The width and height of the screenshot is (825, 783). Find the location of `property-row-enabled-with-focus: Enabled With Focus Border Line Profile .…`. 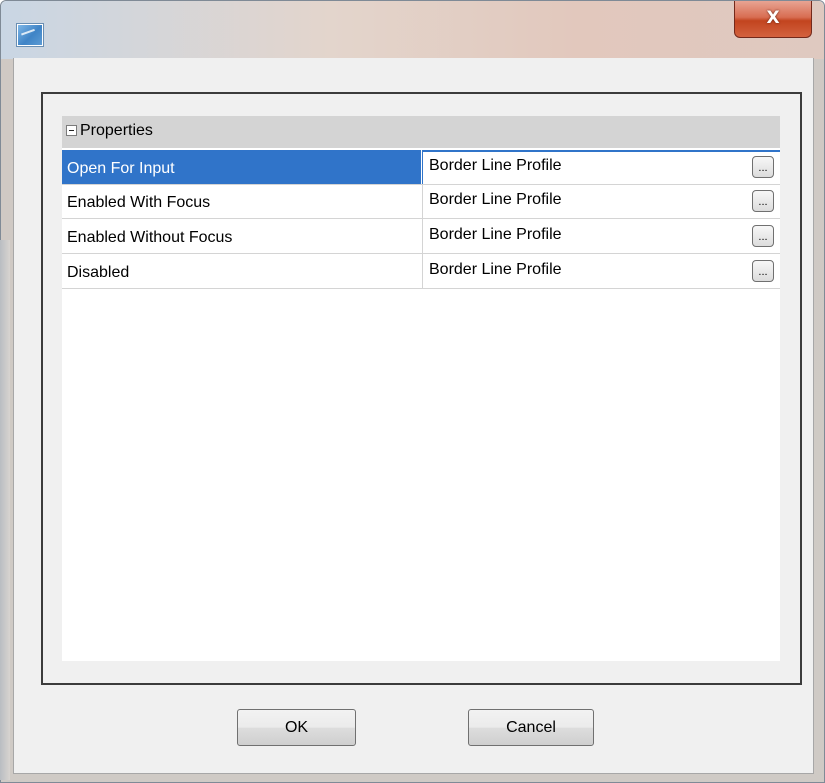

property-row-enabled-with-focus: Enabled With Focus Border Line Profile .… is located at coordinates (421, 201).